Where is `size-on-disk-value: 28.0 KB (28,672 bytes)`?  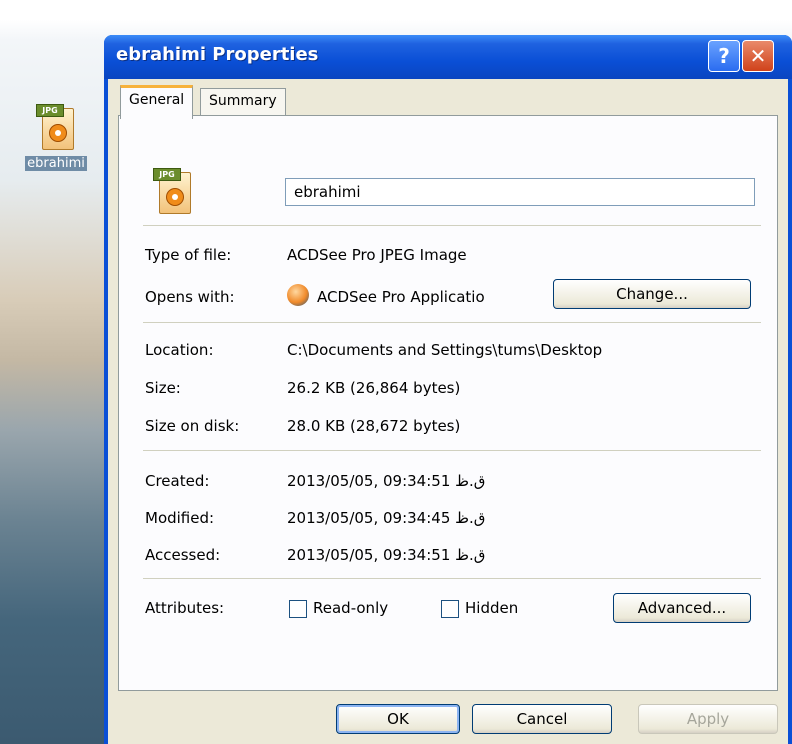
size-on-disk-value: 28.0 KB (28,672 bytes) is located at coordinates (374, 426).